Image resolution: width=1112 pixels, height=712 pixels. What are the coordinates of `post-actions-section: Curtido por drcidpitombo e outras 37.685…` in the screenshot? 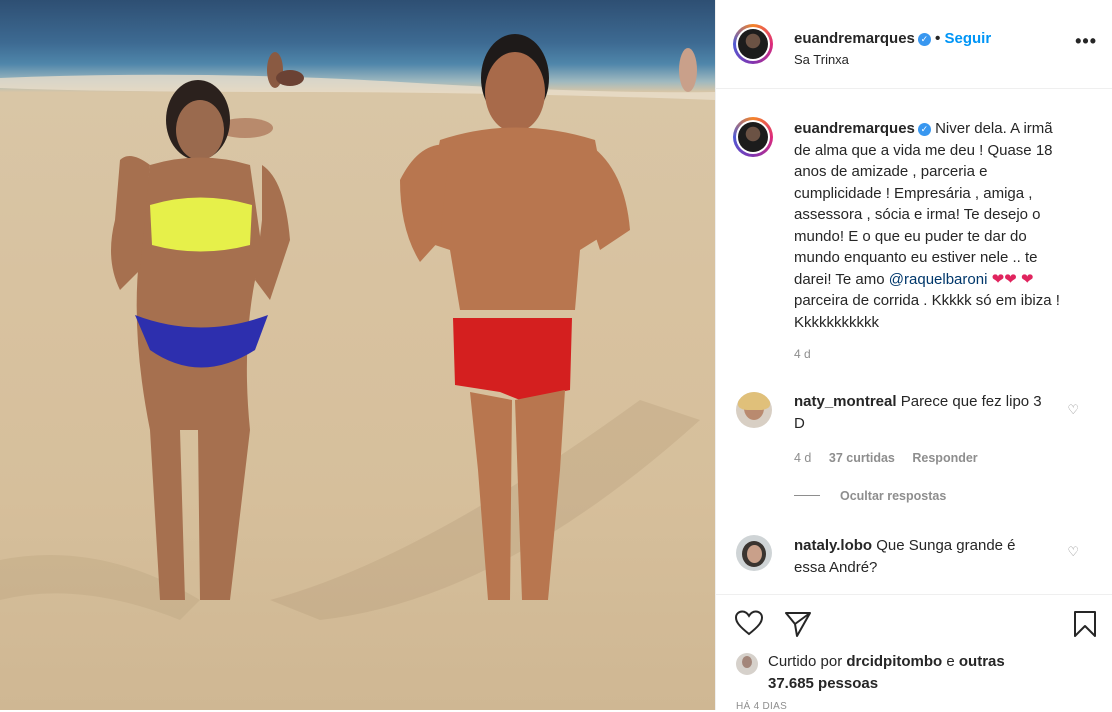 It's located at (914, 653).